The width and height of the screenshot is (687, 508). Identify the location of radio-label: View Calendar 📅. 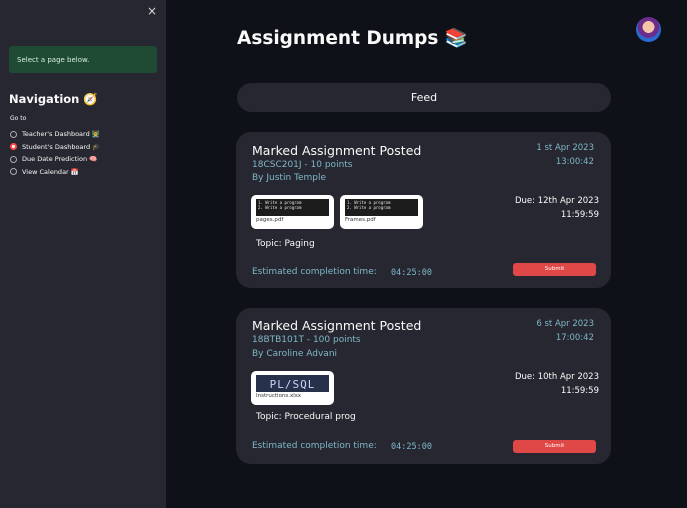
(50, 171).